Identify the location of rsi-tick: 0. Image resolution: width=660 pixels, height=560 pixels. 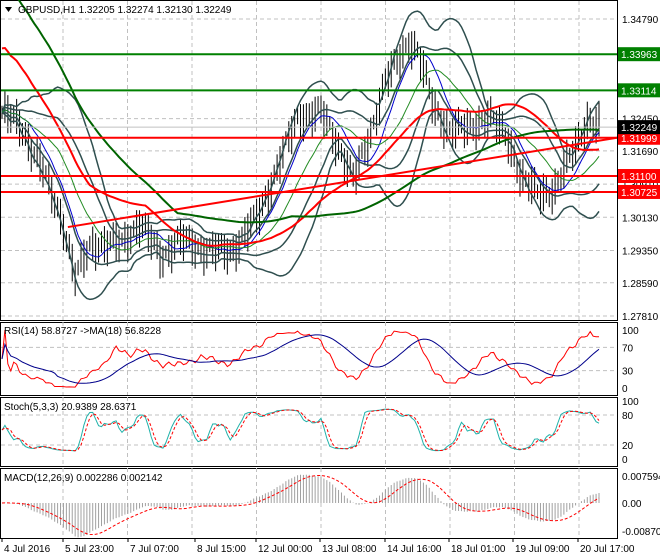
(625, 389).